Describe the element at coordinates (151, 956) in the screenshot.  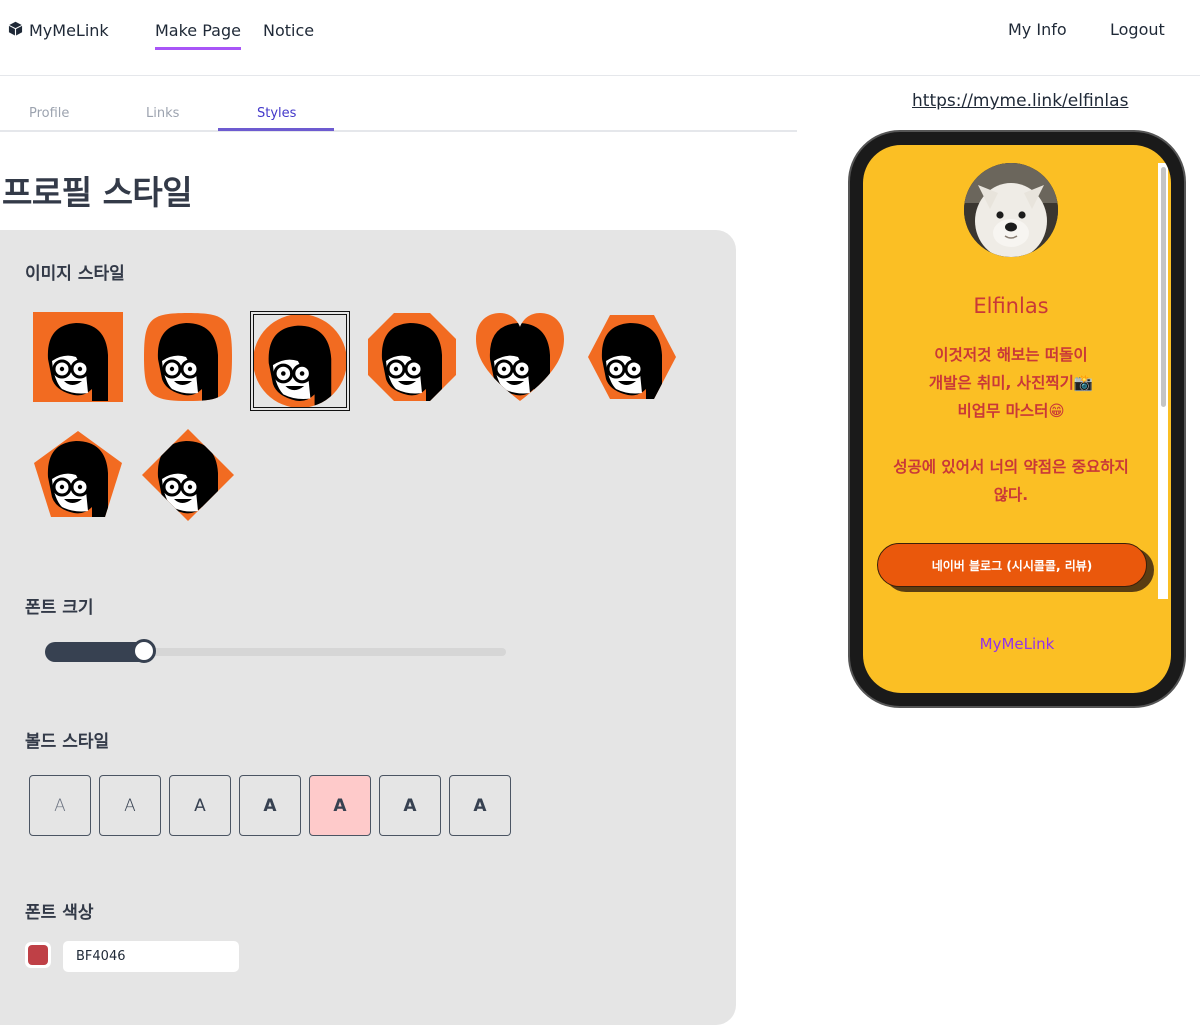
I see `font-color-input` at that location.